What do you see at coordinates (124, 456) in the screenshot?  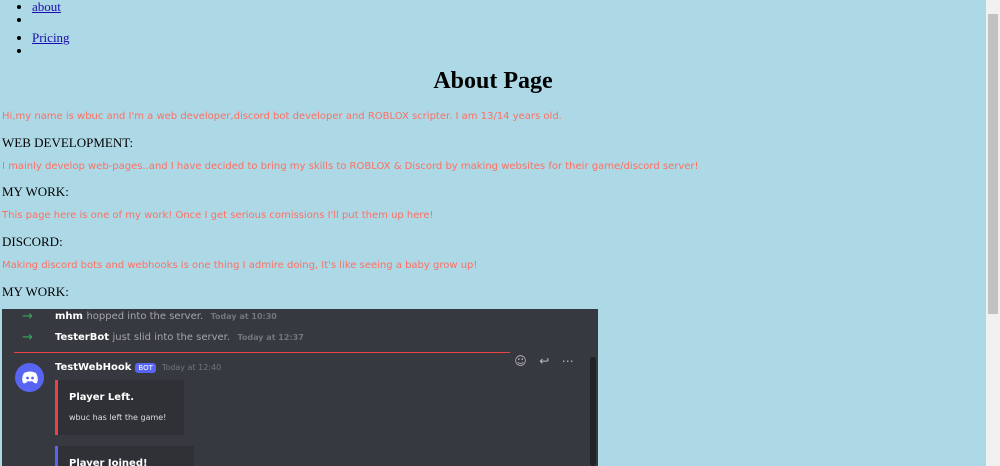 I see `embed-player-joined: Player Joined!` at bounding box center [124, 456].